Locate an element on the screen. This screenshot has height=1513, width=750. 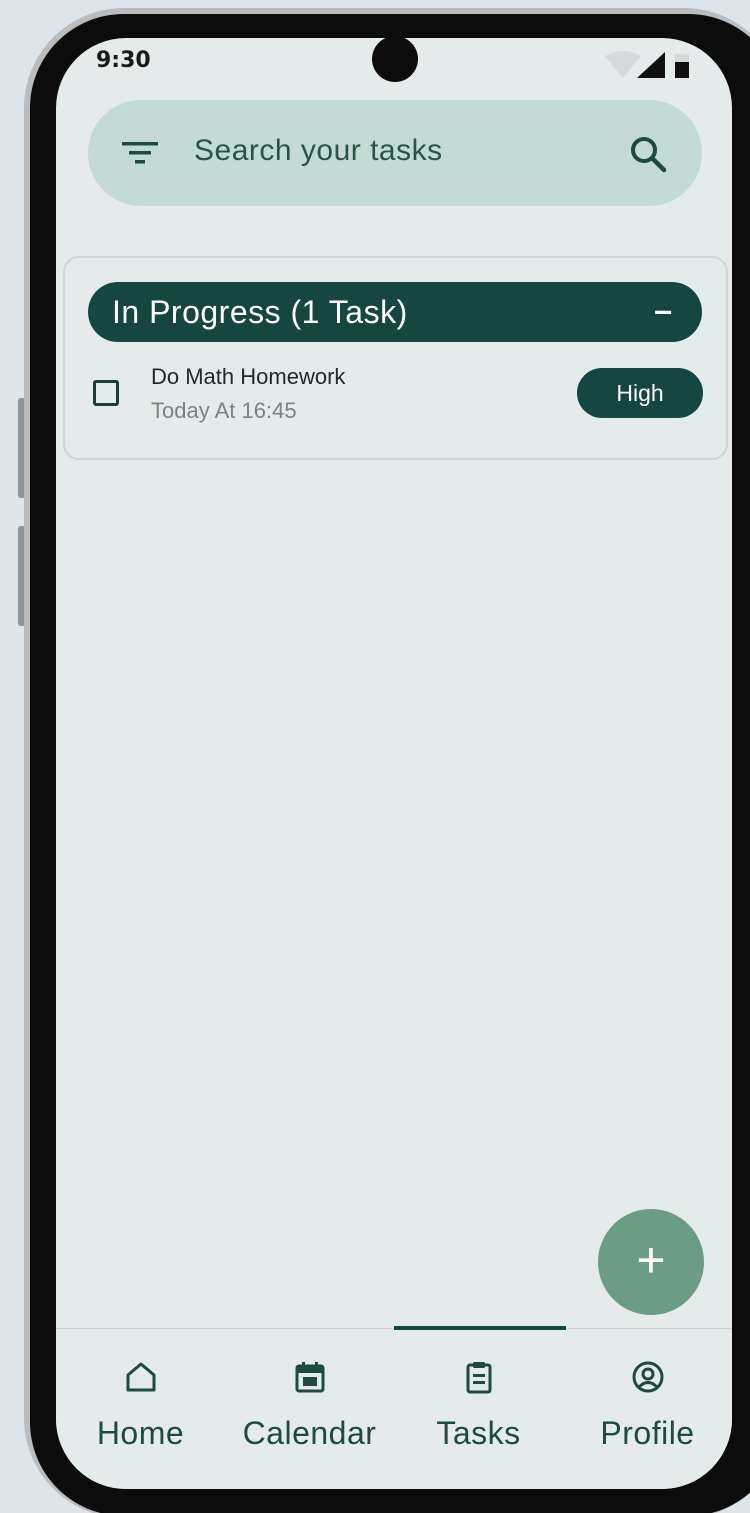
status-time: 9:30 is located at coordinates (123, 60).